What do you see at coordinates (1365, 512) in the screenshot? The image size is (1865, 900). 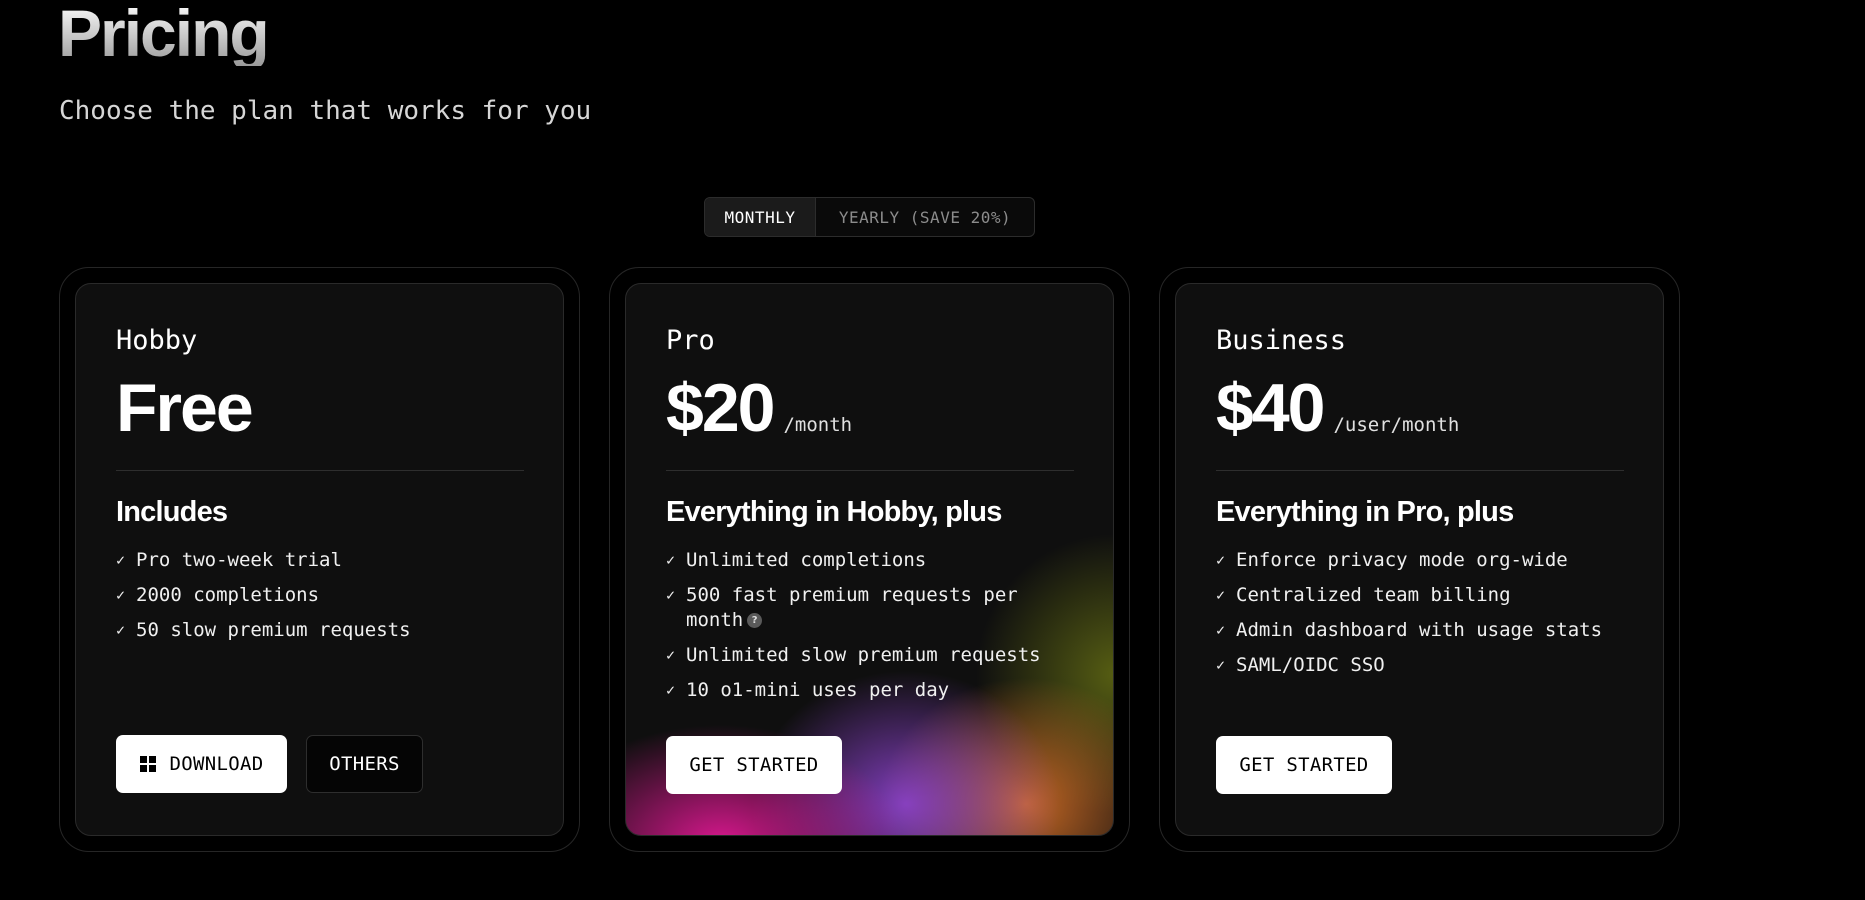 I see `includes-heading: Everything in Pro, plus` at bounding box center [1365, 512].